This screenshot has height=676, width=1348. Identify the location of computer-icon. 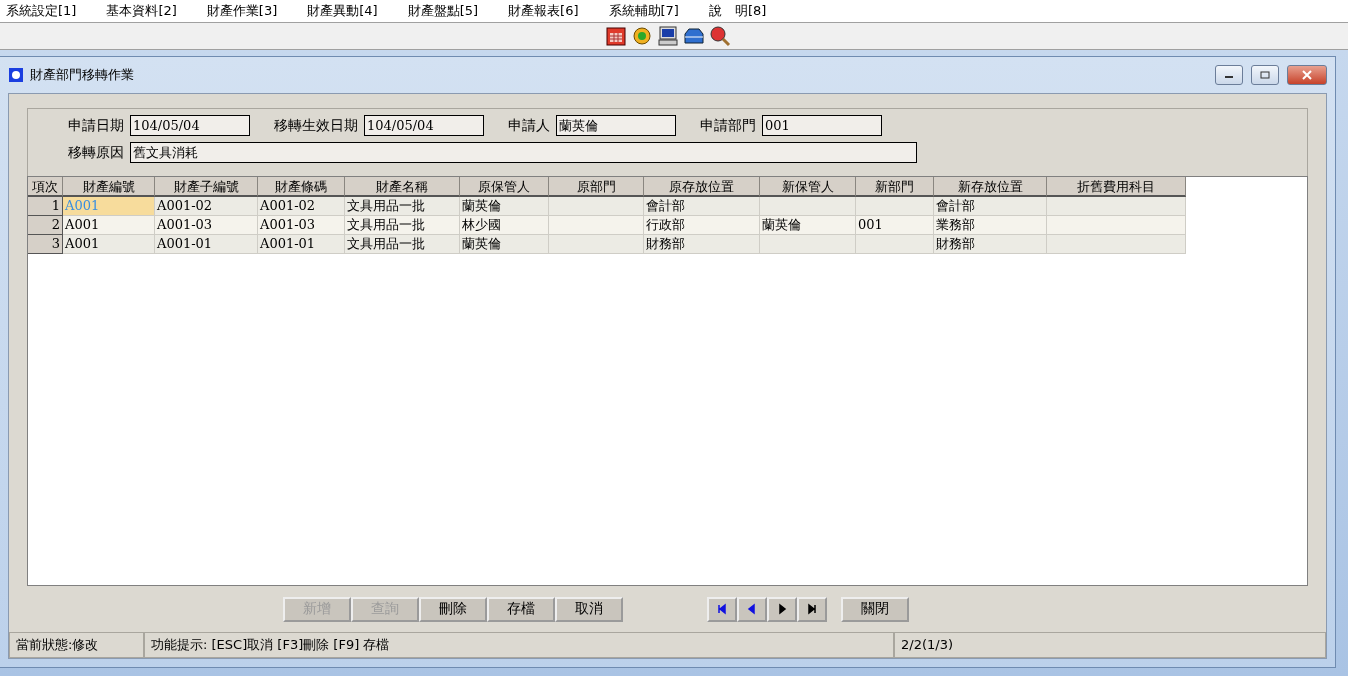
(668, 36).